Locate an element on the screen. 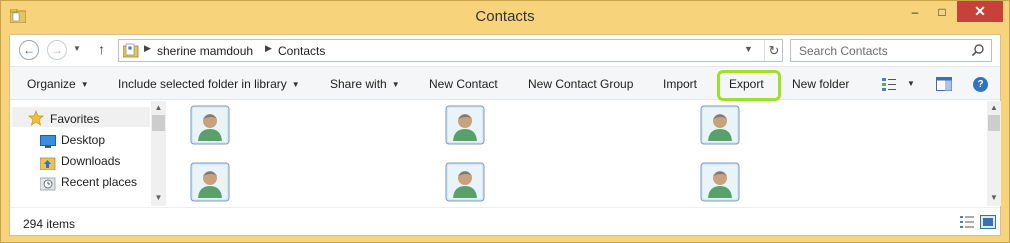 The width and height of the screenshot is (1010, 243). maximize-button: □ is located at coordinates (942, 11).